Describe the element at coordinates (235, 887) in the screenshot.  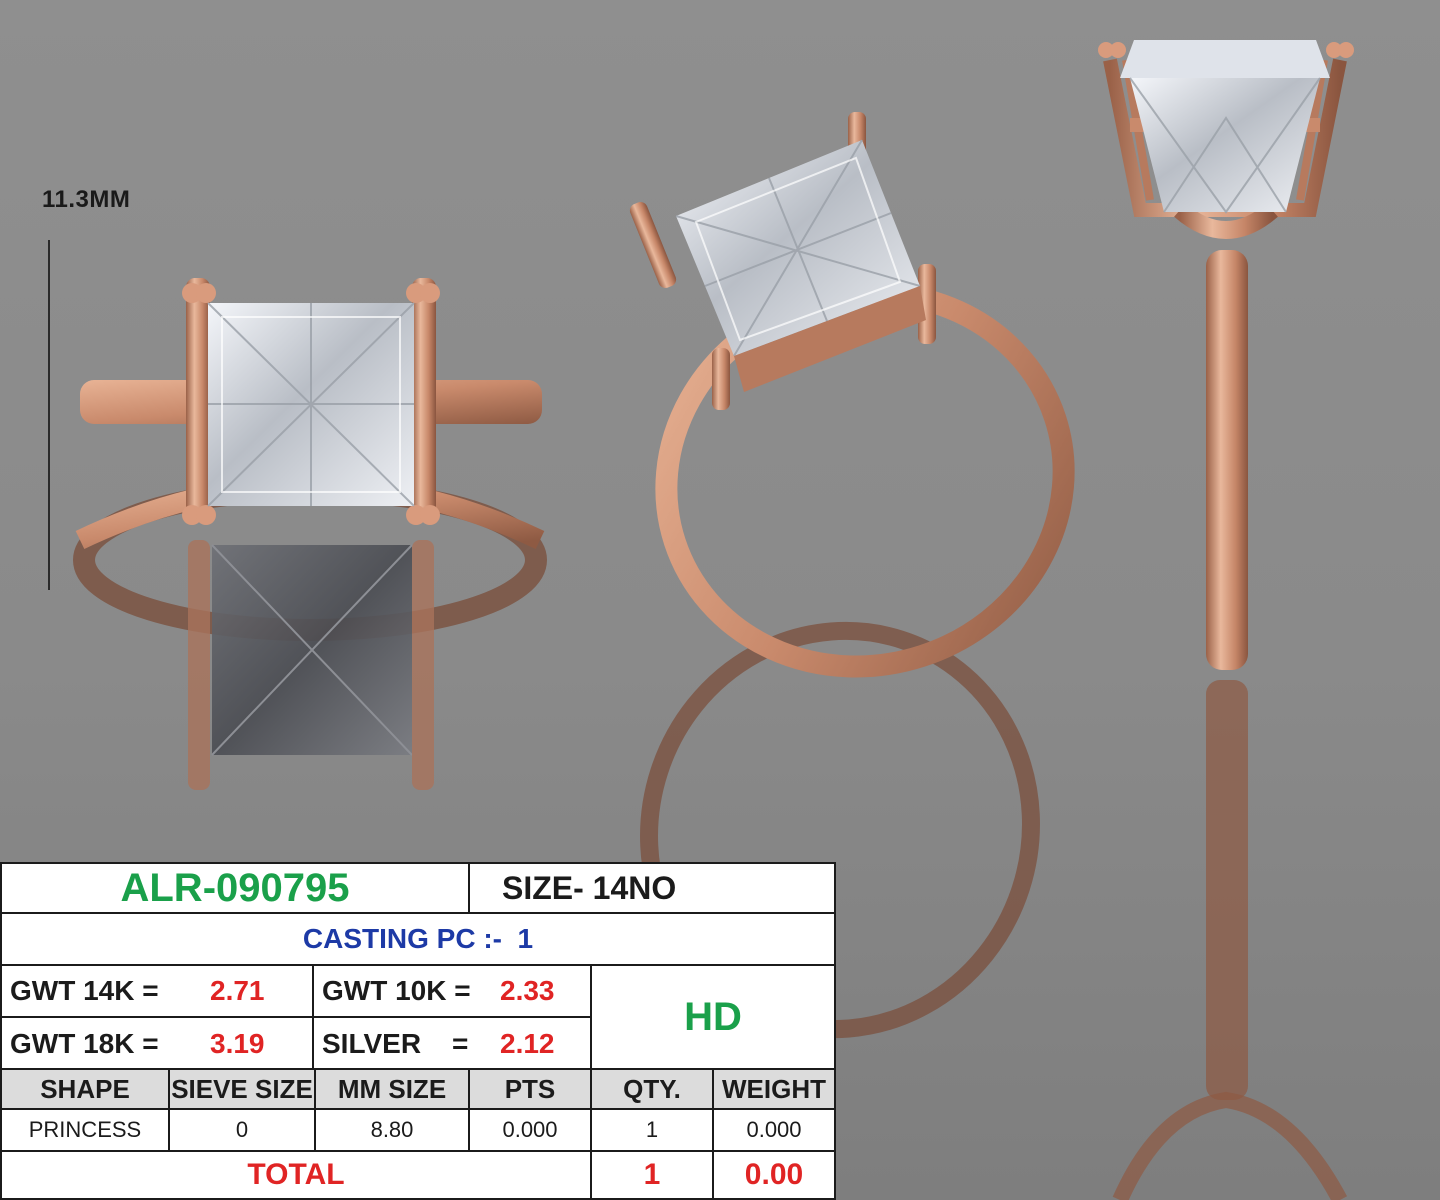
I see `product-code: ALR-090795` at that location.